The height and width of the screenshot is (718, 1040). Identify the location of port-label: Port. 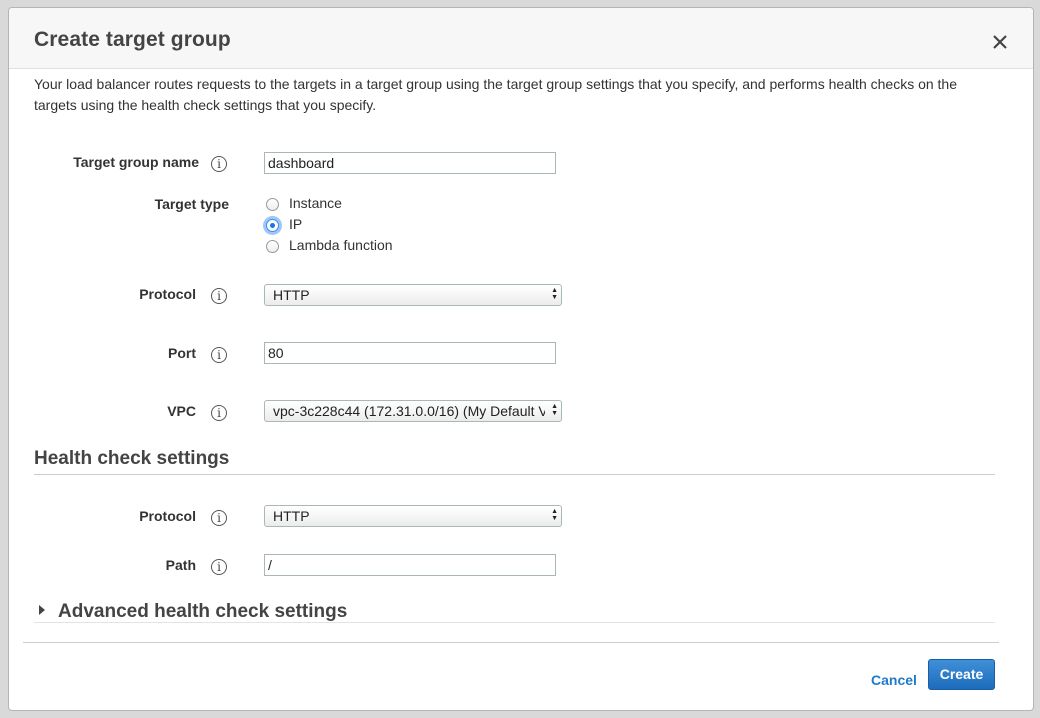
(182, 353).